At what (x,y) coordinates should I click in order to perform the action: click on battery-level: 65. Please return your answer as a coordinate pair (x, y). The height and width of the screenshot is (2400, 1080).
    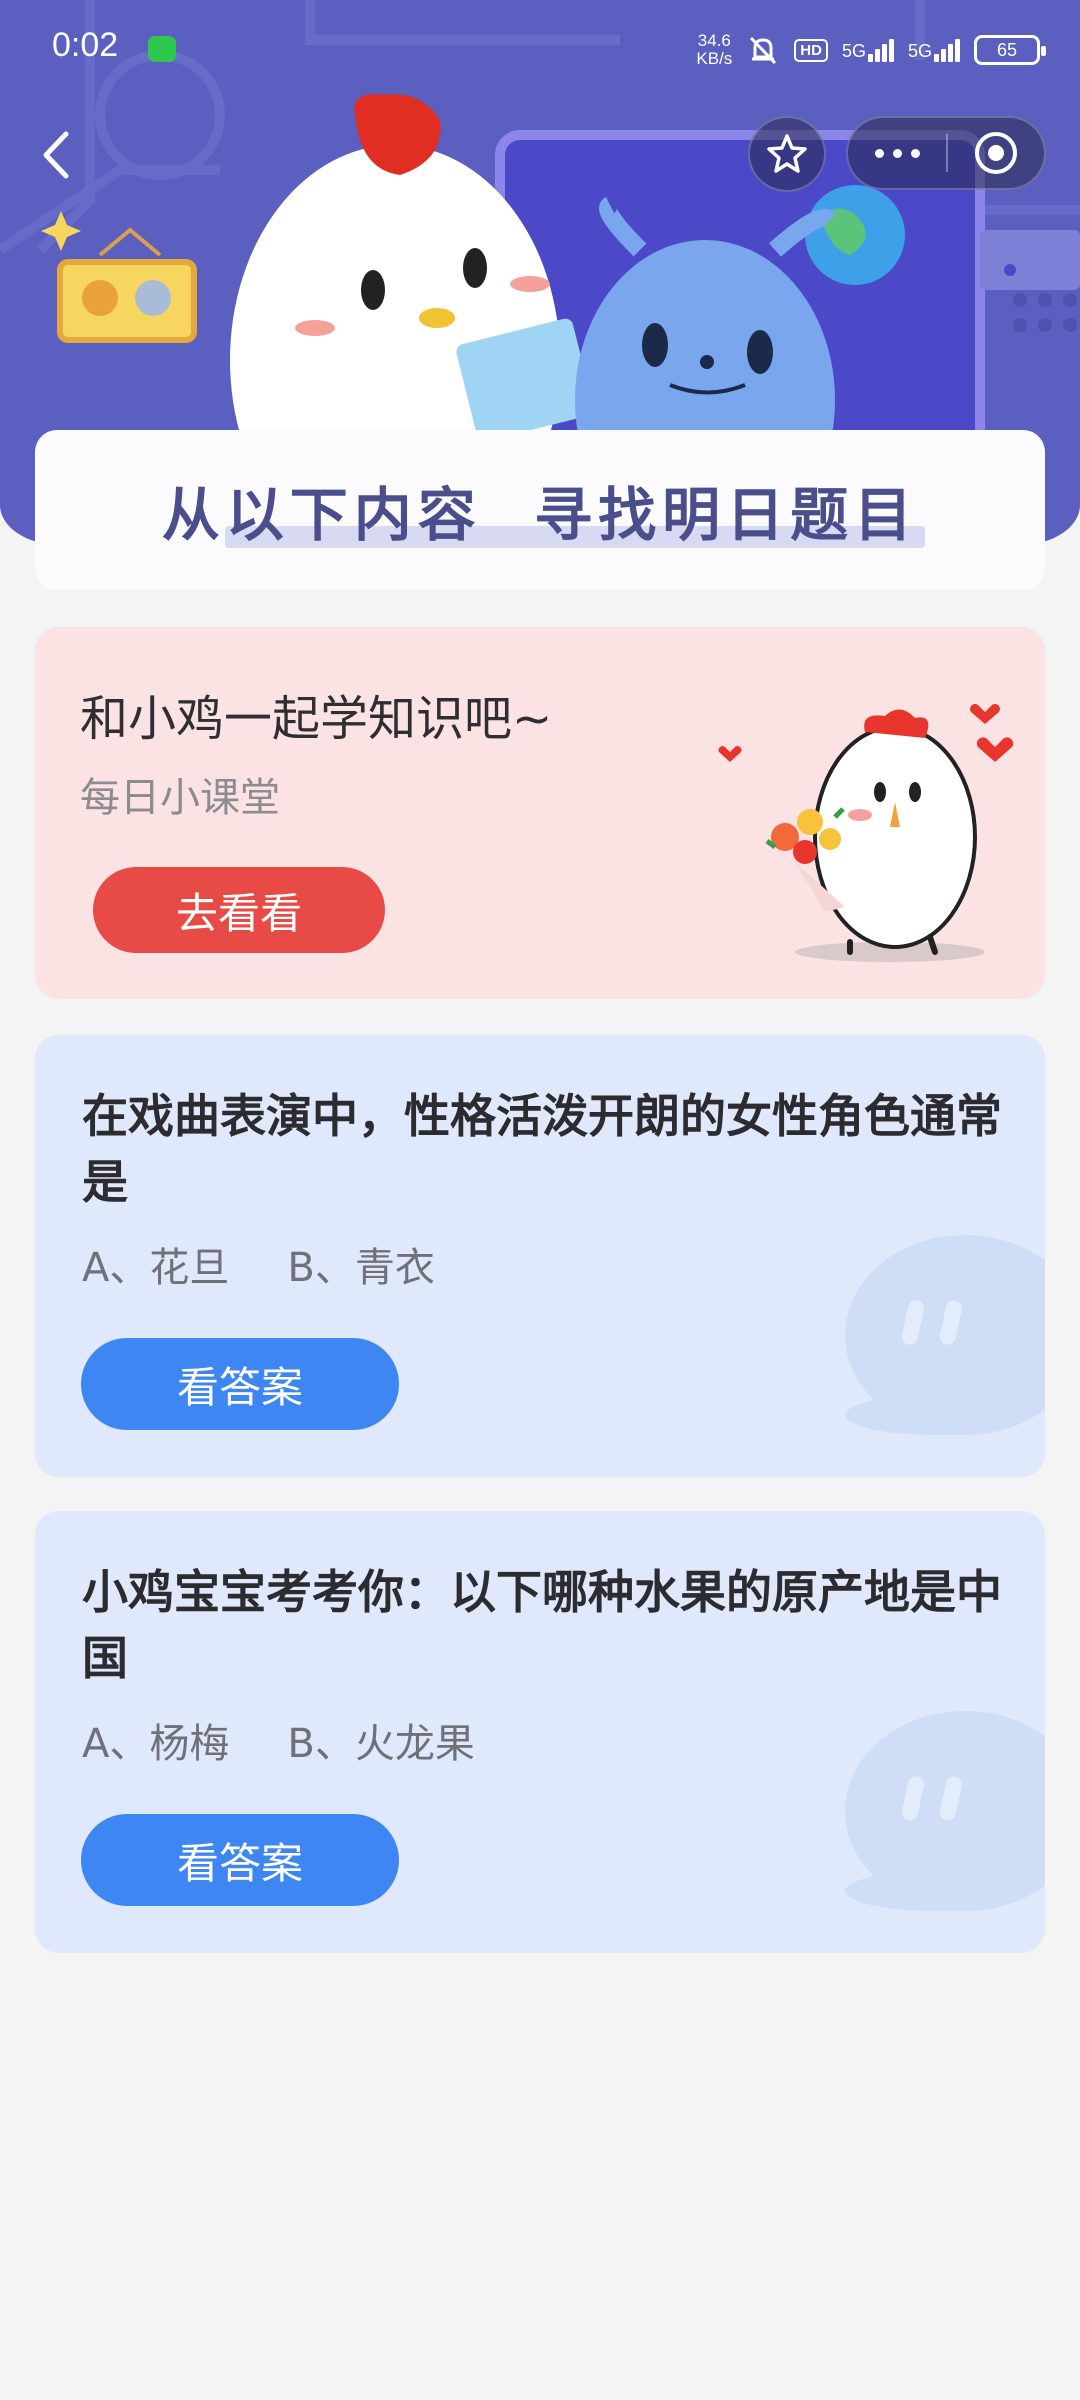
    Looking at the image, I should click on (1007, 49).